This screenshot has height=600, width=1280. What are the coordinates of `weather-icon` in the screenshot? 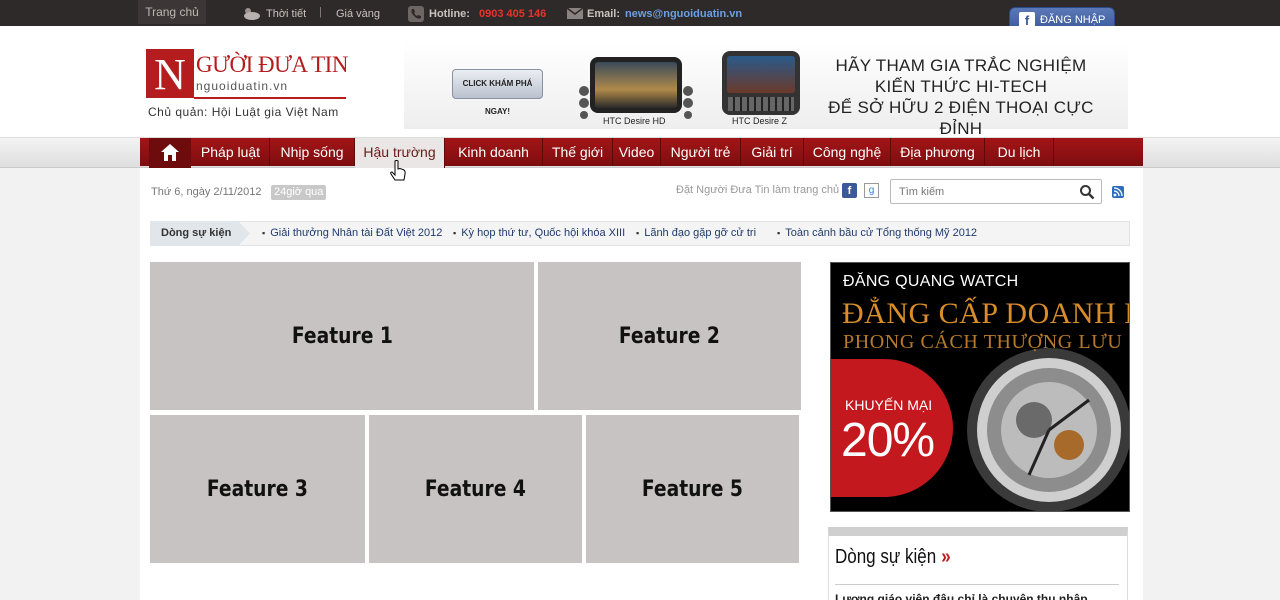 It's located at (252, 14).